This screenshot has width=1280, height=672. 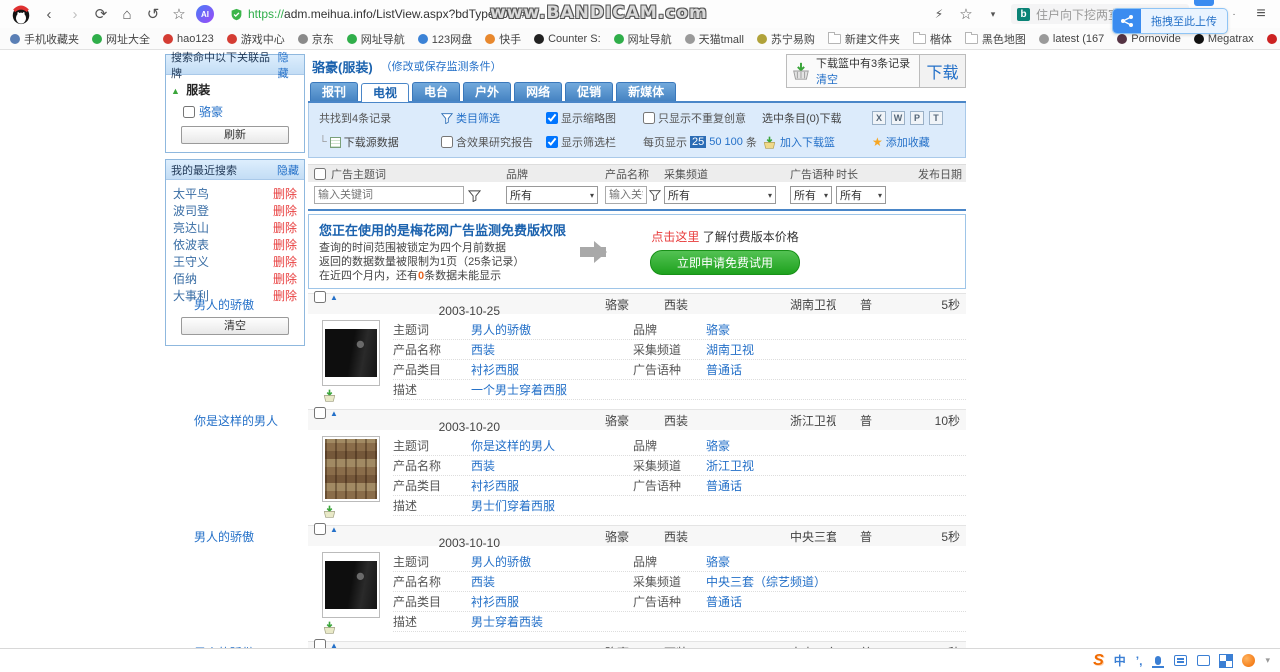 What do you see at coordinates (334, 91) in the screenshot?
I see `media-tab: 报刊` at bounding box center [334, 91].